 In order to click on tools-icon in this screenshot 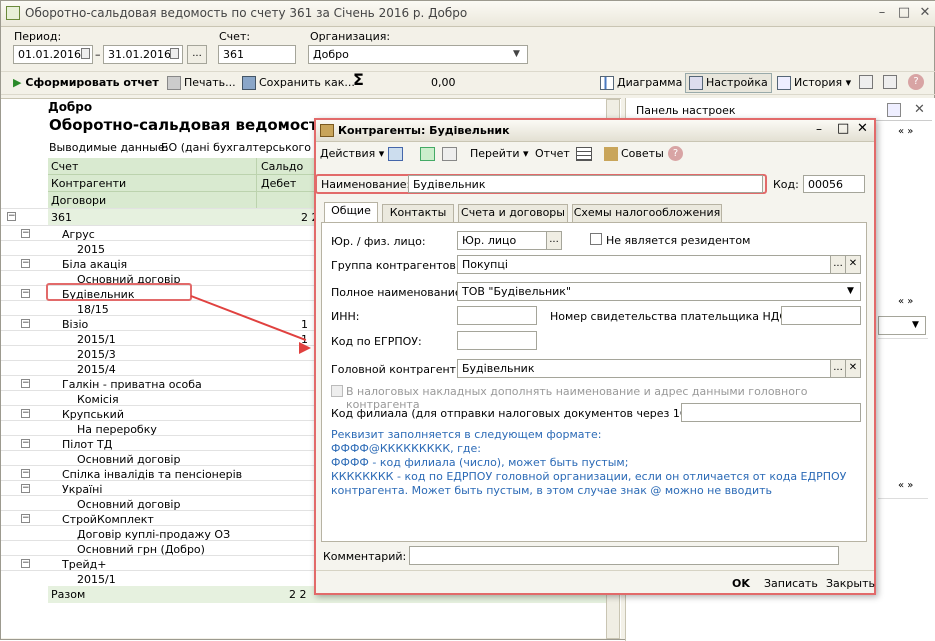, I will do `click(890, 82)`.